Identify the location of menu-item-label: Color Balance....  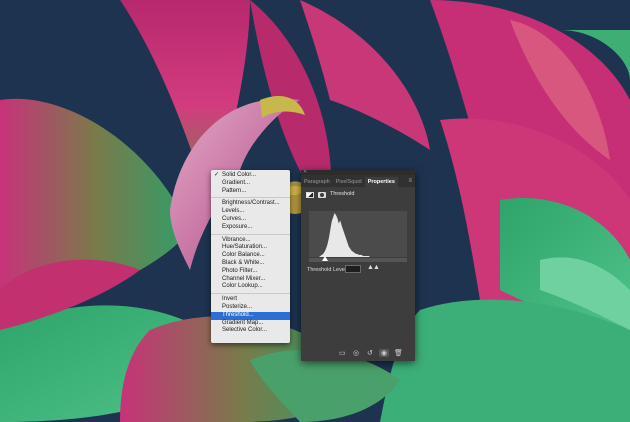
(243, 255).